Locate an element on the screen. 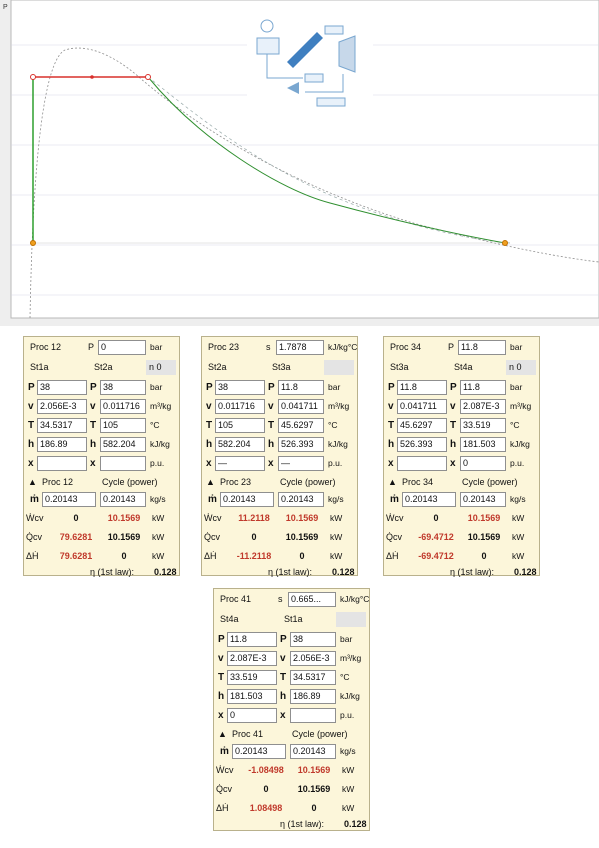  energy-row-label: Q̇cv is located at coordinates (212, 537).